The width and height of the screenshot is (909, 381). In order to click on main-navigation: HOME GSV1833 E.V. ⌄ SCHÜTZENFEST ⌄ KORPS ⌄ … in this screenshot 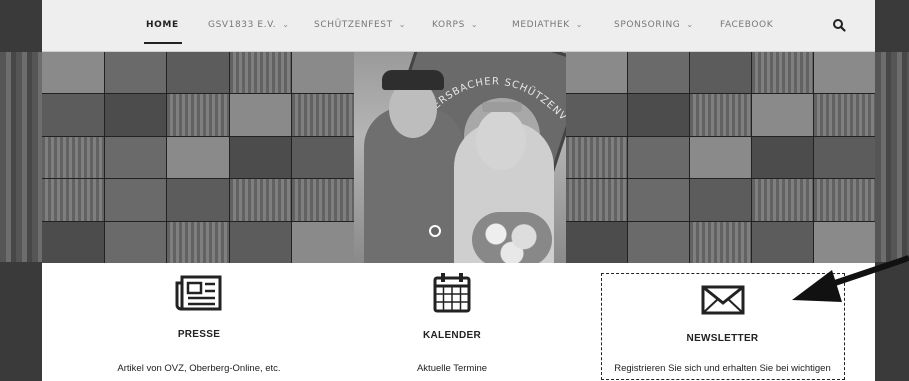, I will do `click(458, 26)`.